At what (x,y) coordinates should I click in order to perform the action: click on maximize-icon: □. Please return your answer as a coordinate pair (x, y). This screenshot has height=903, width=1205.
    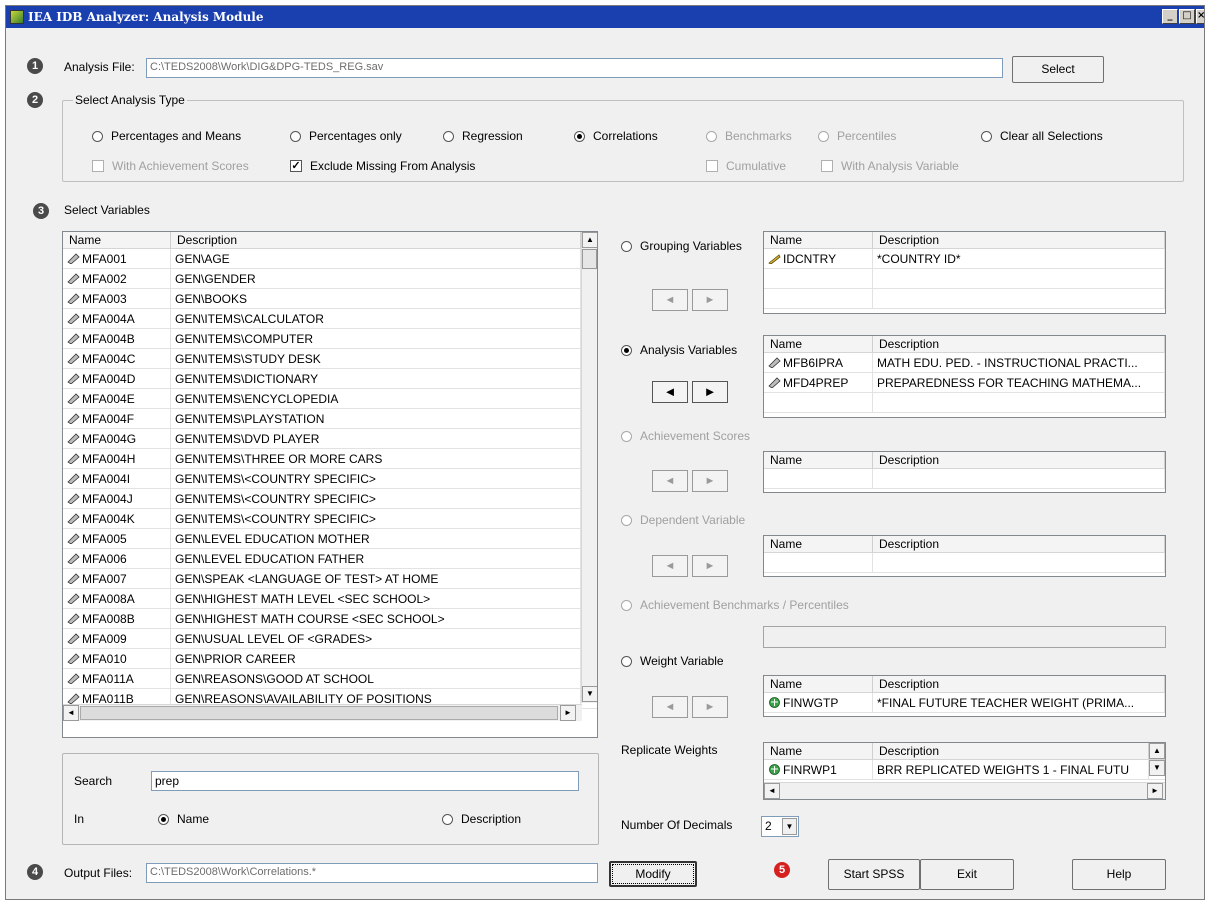
    Looking at the image, I should click on (1187, 16).